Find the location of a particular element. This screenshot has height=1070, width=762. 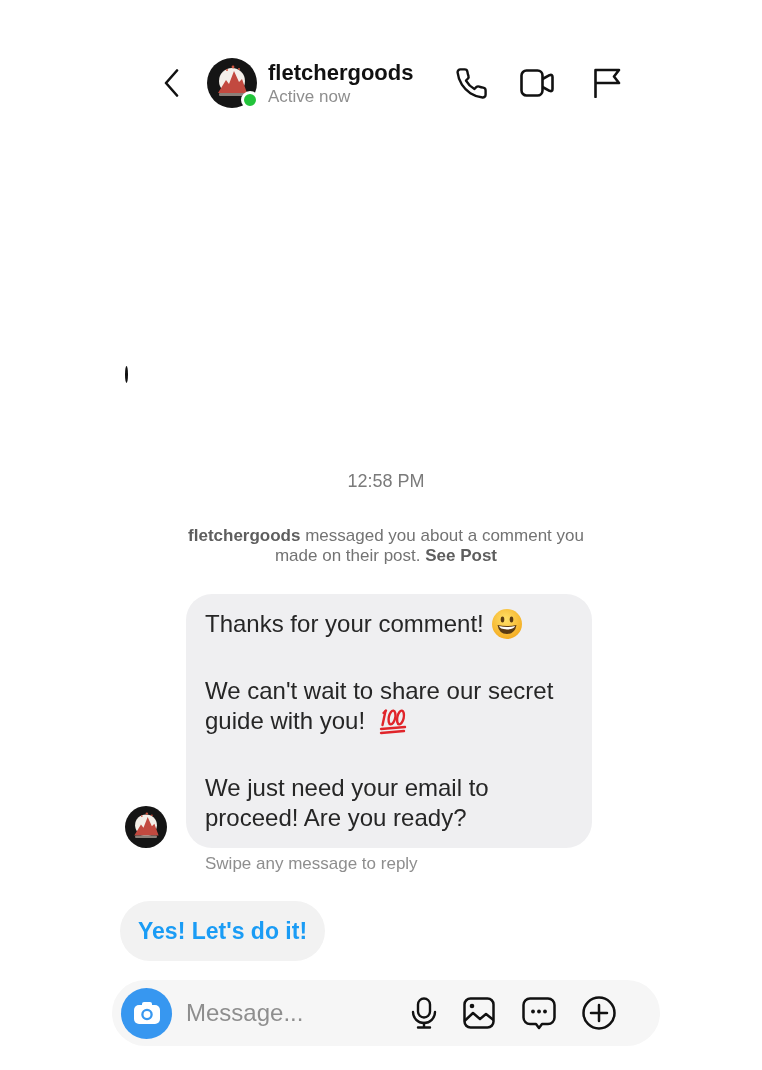

grinning-face-icon is located at coordinates (506, 623).